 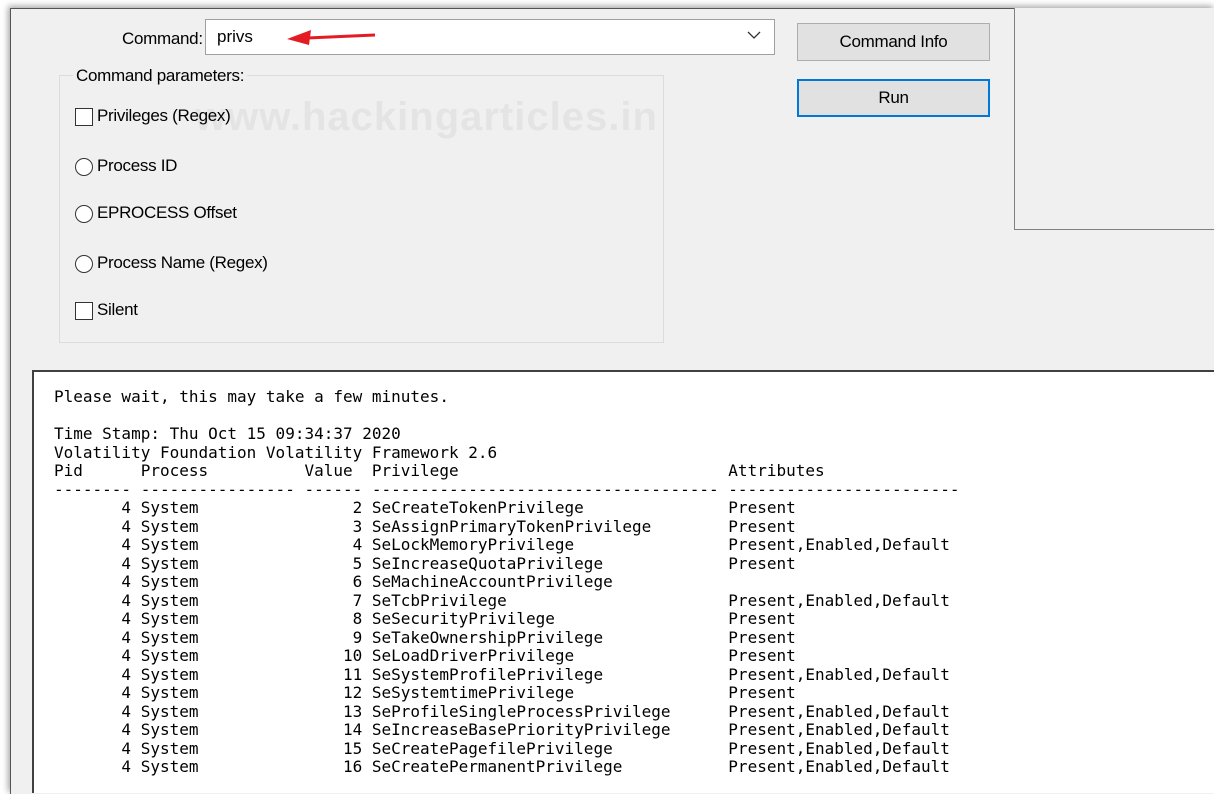 I want to click on process-name-label: Process Name (Regex), so click(x=182, y=262).